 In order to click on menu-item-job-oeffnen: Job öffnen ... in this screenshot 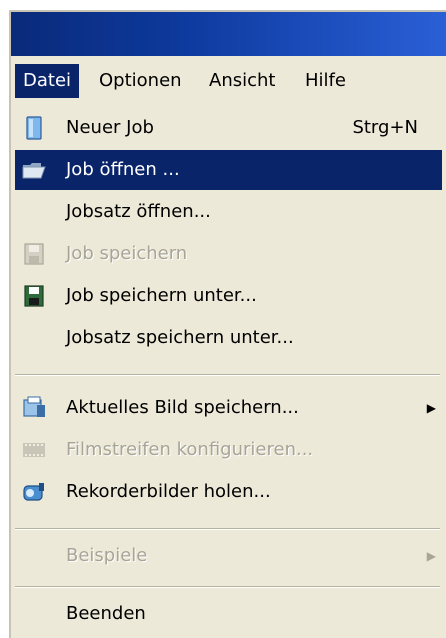, I will do `click(228, 170)`.